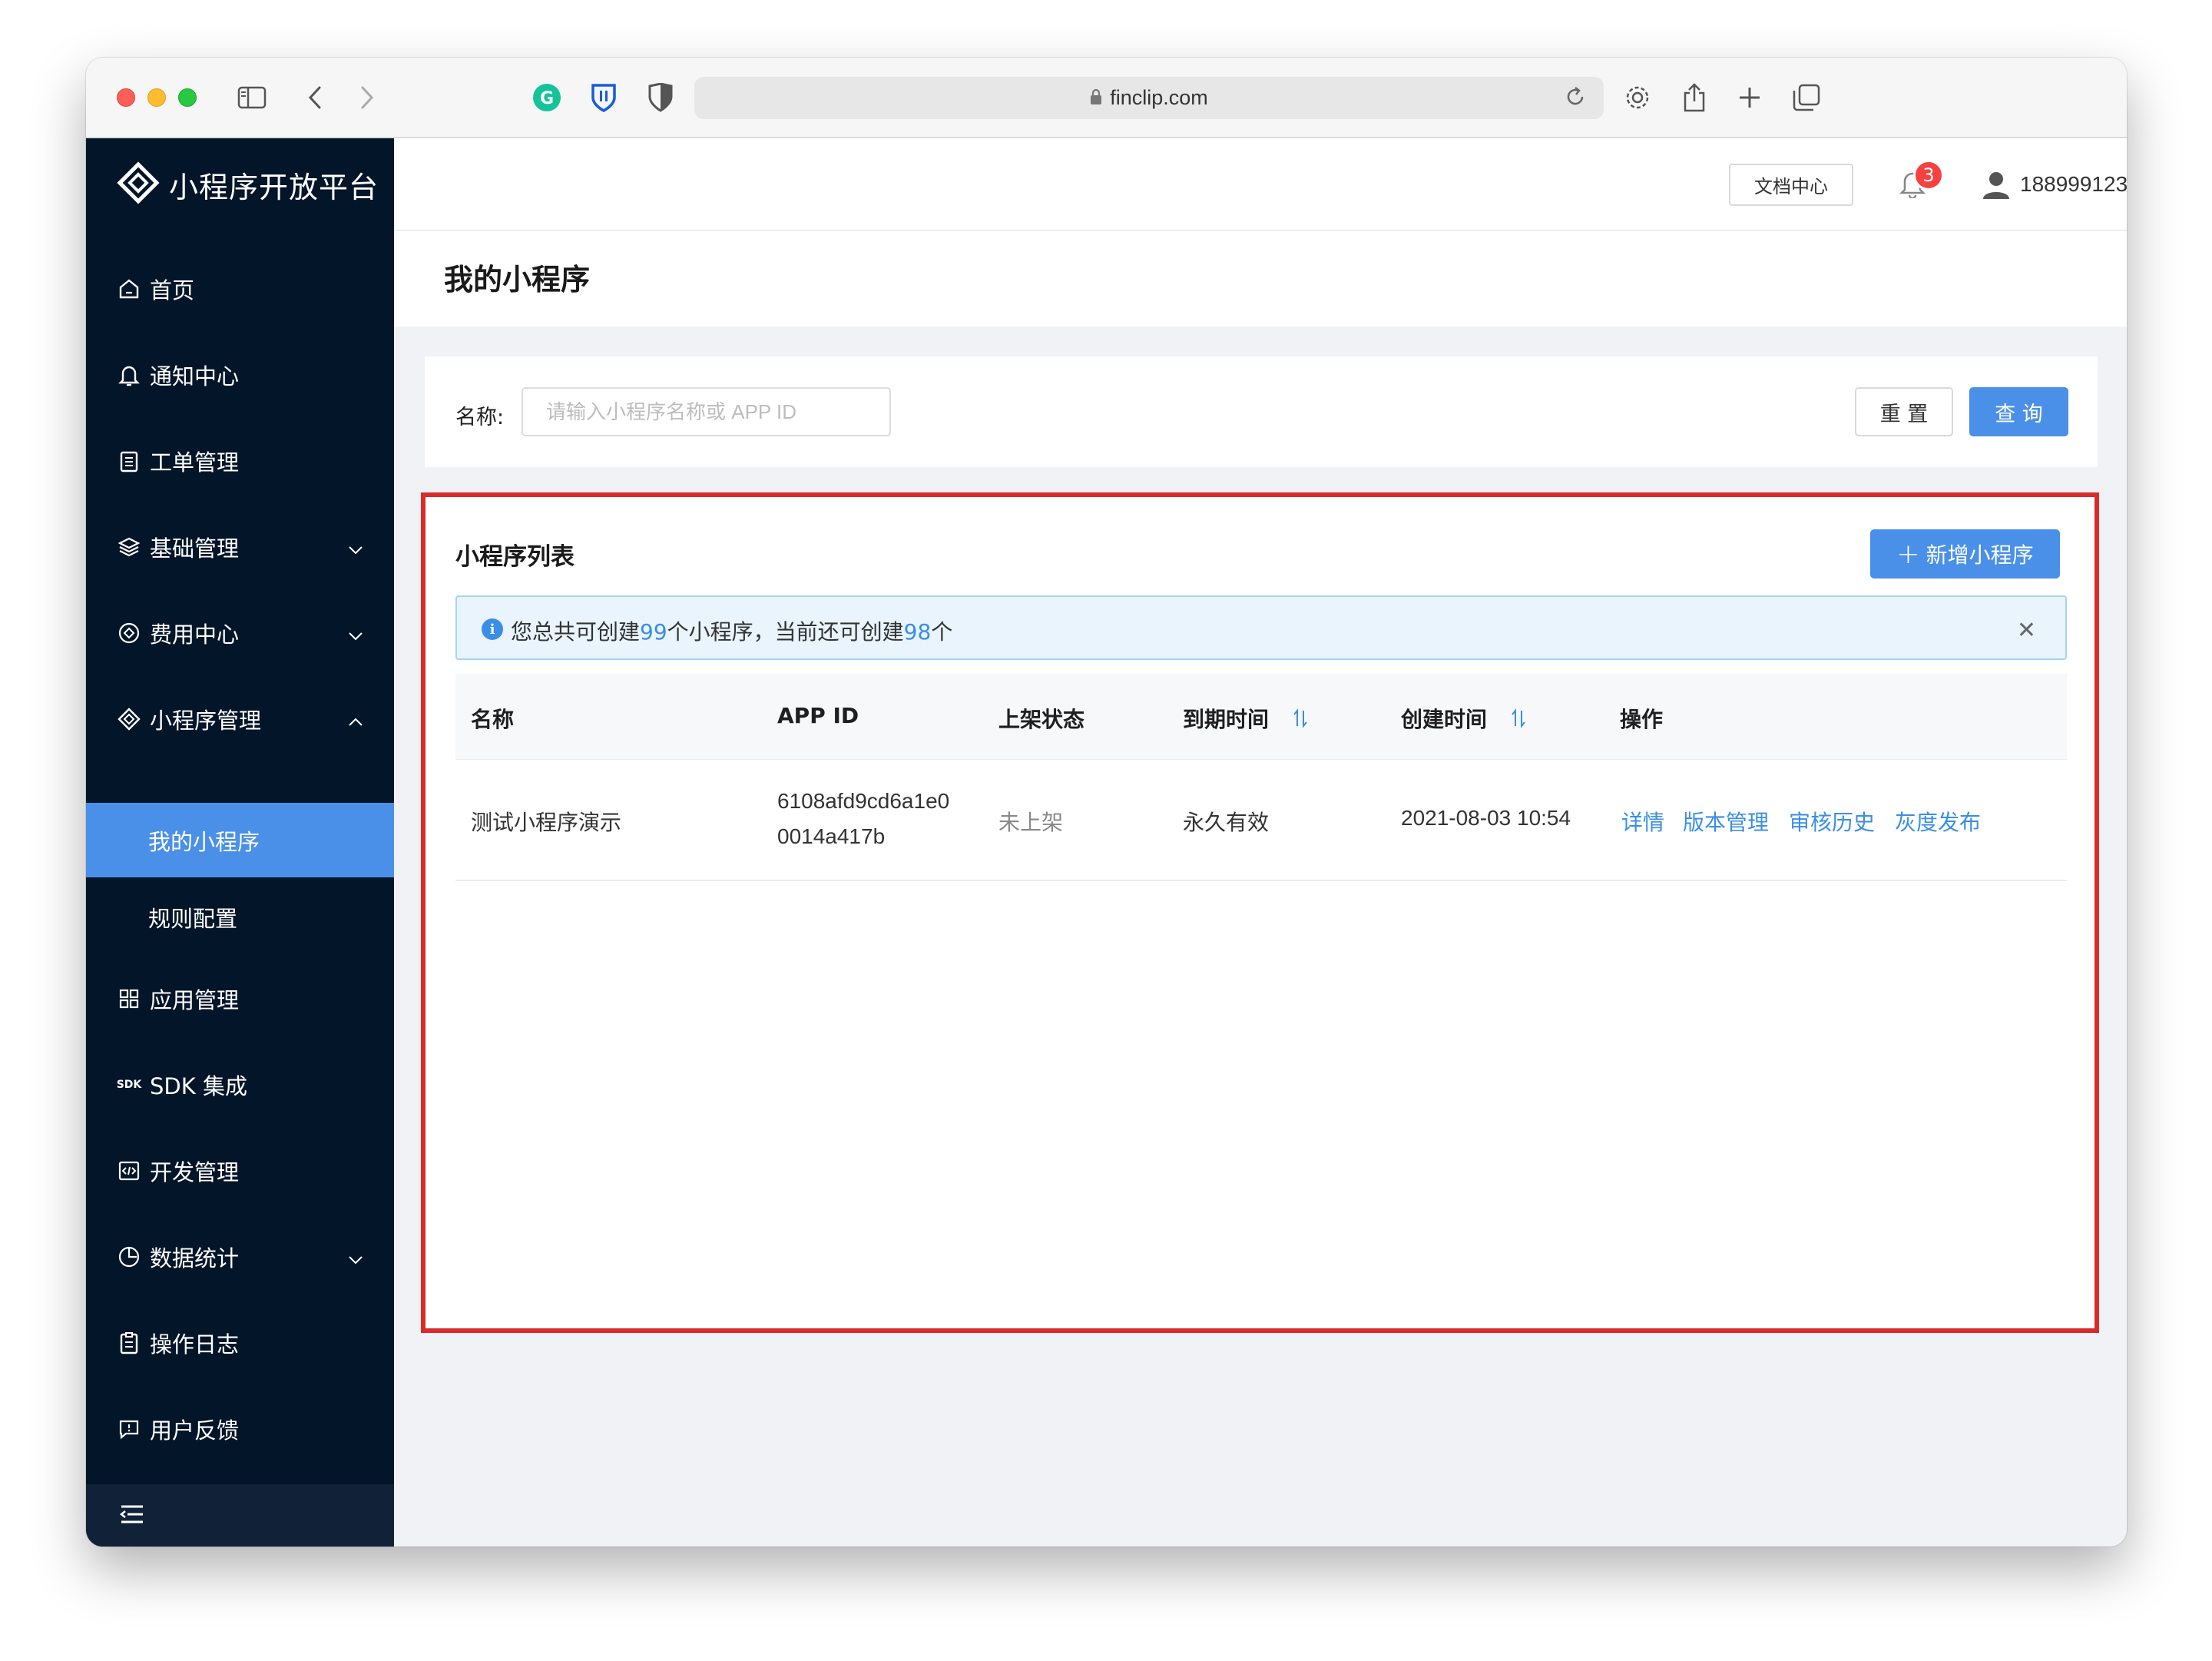  Describe the element at coordinates (547, 822) in the screenshot. I see `cell-name: 测试小程序演示` at that location.